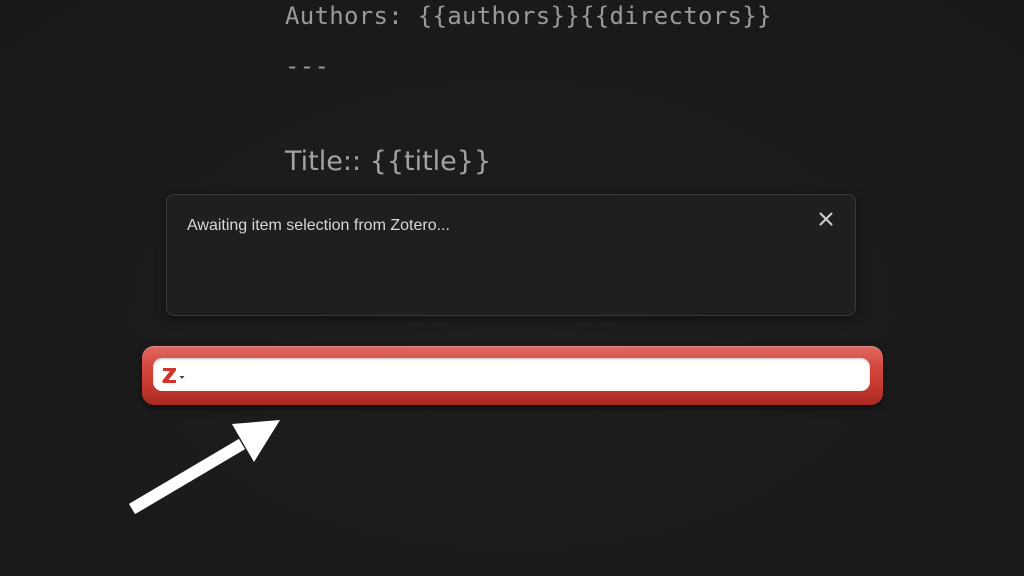 The height and width of the screenshot is (576, 1024). I want to click on template-title-line: Title:: {{title}}, so click(388, 161).